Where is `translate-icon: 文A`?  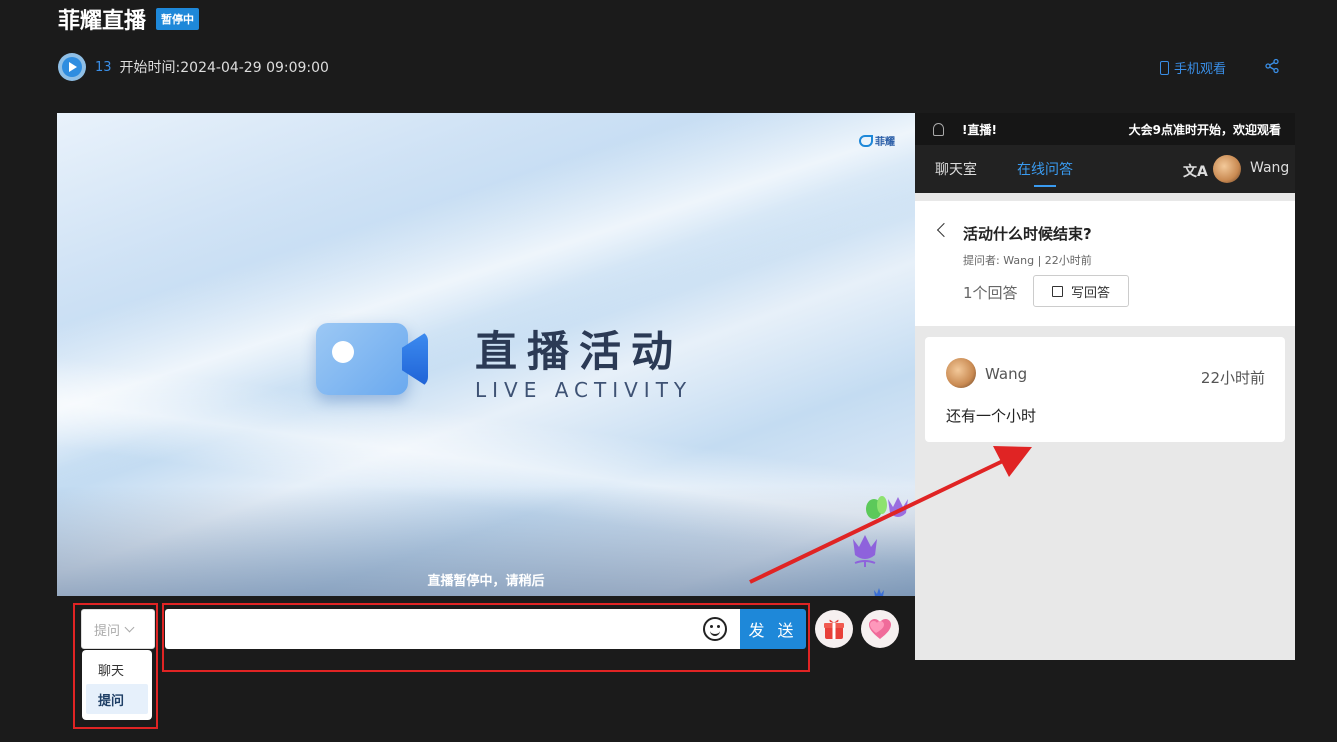
translate-icon: 文A is located at coordinates (1195, 171).